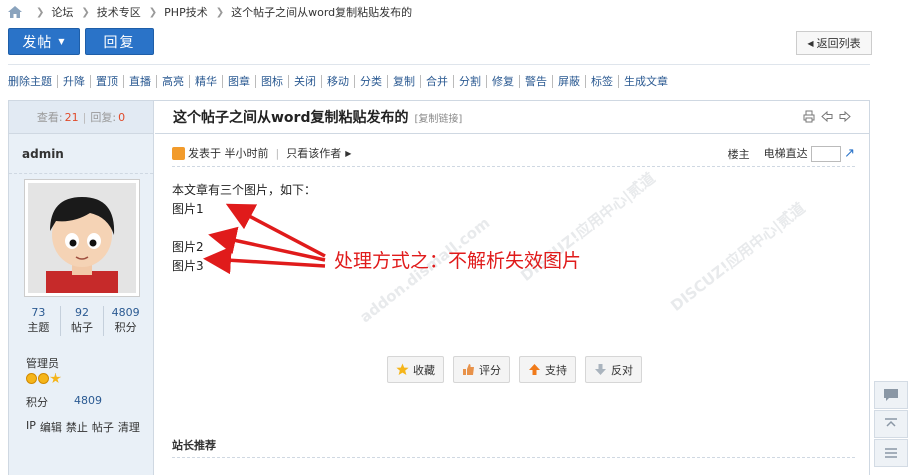 The image size is (910, 475). What do you see at coordinates (51, 427) in the screenshot?
I see `link-edit: 编辑` at bounding box center [51, 427].